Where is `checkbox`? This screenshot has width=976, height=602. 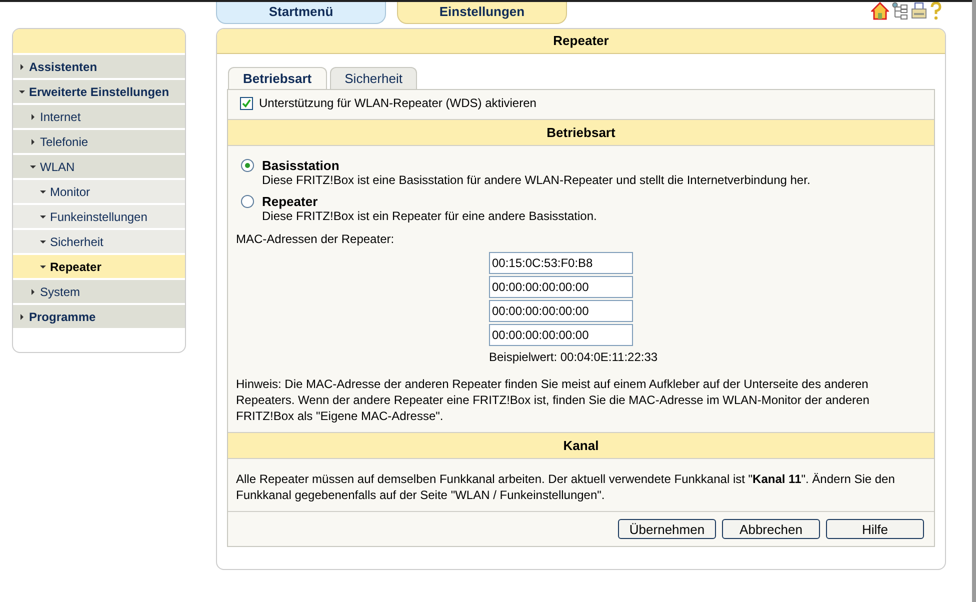 checkbox is located at coordinates (246, 103).